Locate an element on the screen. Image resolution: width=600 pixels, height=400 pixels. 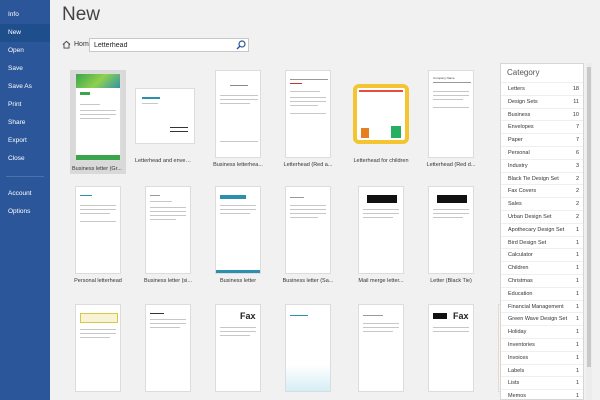
category-item: Business 10 is located at coordinates (542, 114).